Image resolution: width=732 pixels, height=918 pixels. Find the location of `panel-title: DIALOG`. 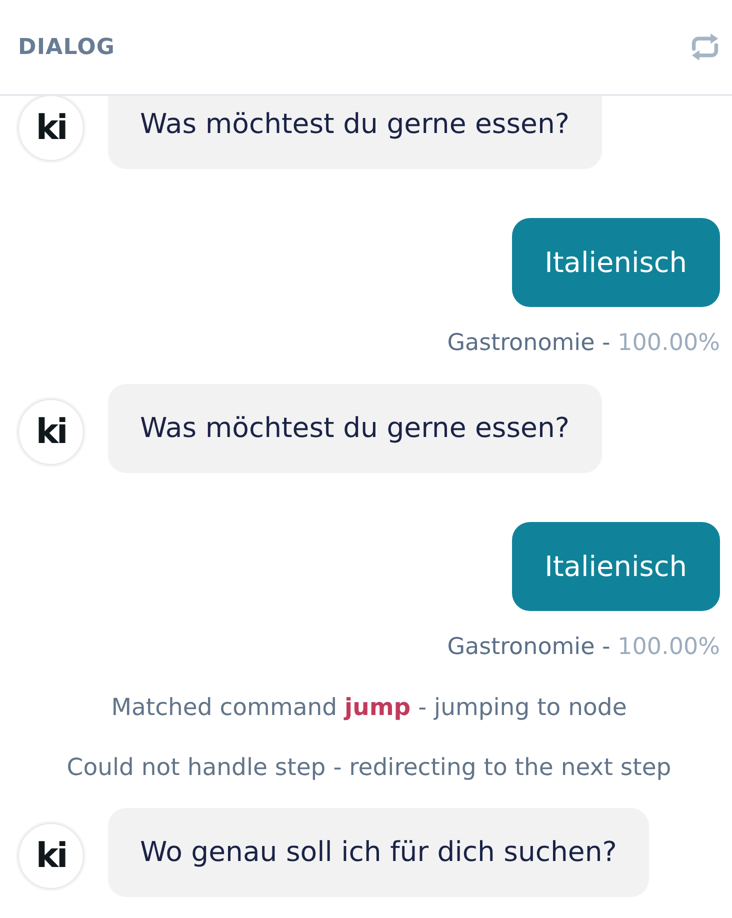

panel-title: DIALOG is located at coordinates (67, 48).